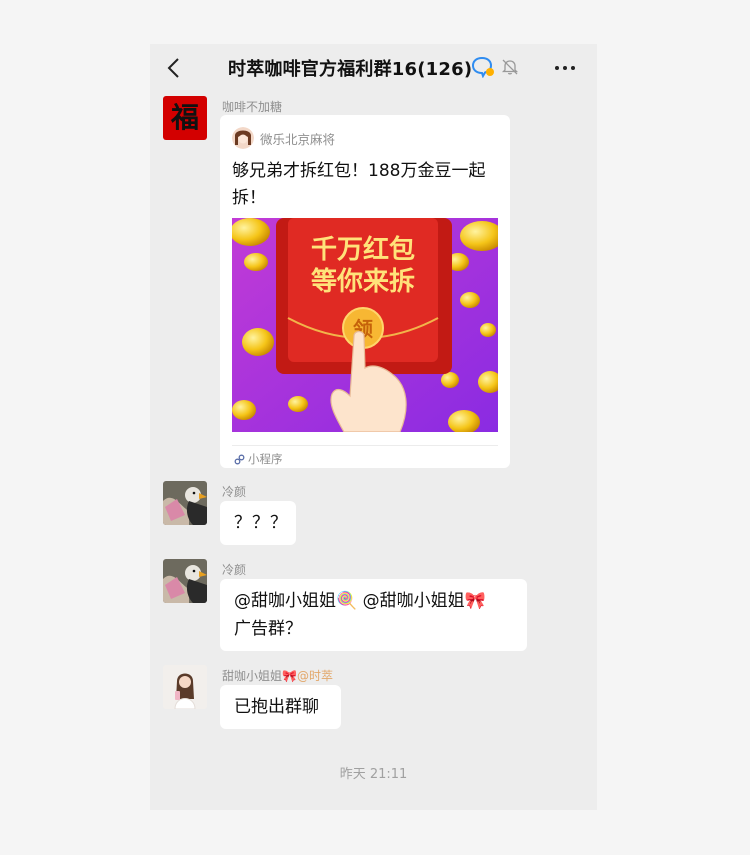 The width and height of the screenshot is (750, 855). I want to click on avatar: 福, so click(185, 118).